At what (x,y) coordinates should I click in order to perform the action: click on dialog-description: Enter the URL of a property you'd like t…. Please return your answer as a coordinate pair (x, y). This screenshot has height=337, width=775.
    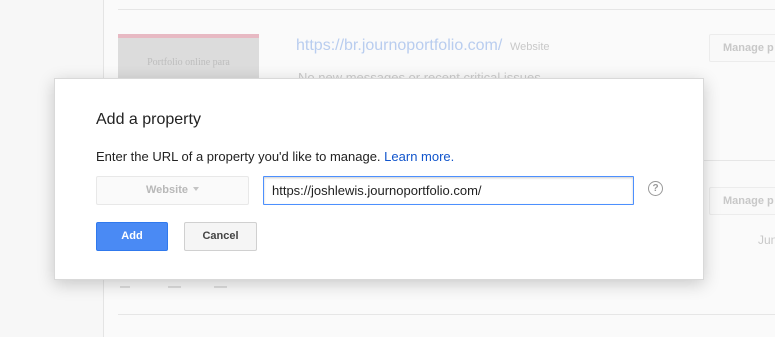
    Looking at the image, I should click on (275, 156).